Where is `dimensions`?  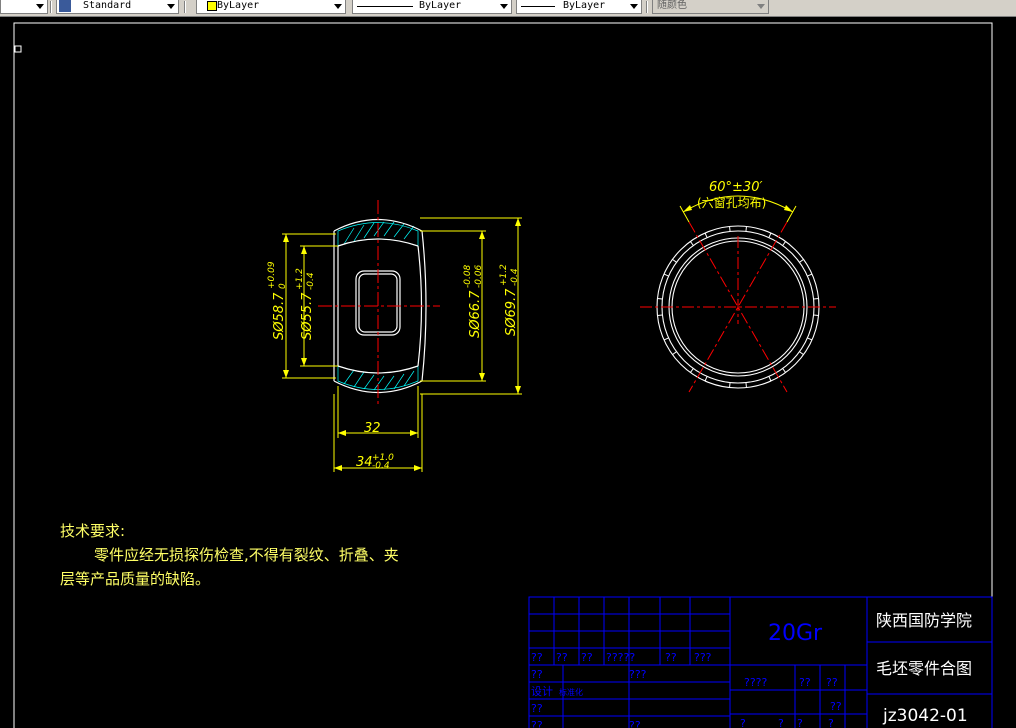 dimensions is located at coordinates (402, 344).